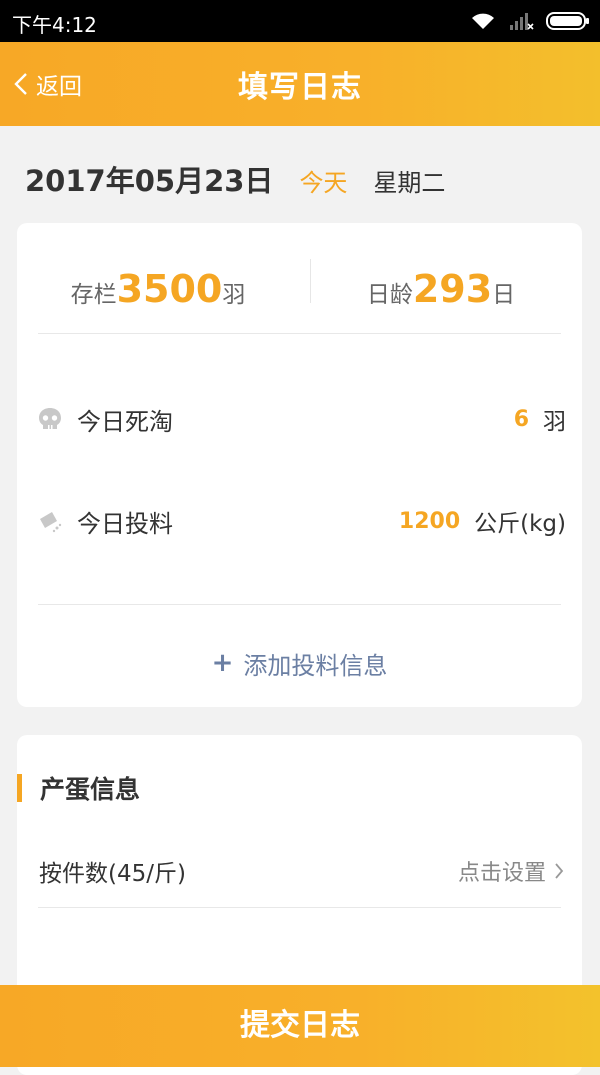 Image resolution: width=600 pixels, height=1075 pixels. Describe the element at coordinates (112, 874) in the screenshot. I see `pieces-label: 按件数(45/斤)` at that location.